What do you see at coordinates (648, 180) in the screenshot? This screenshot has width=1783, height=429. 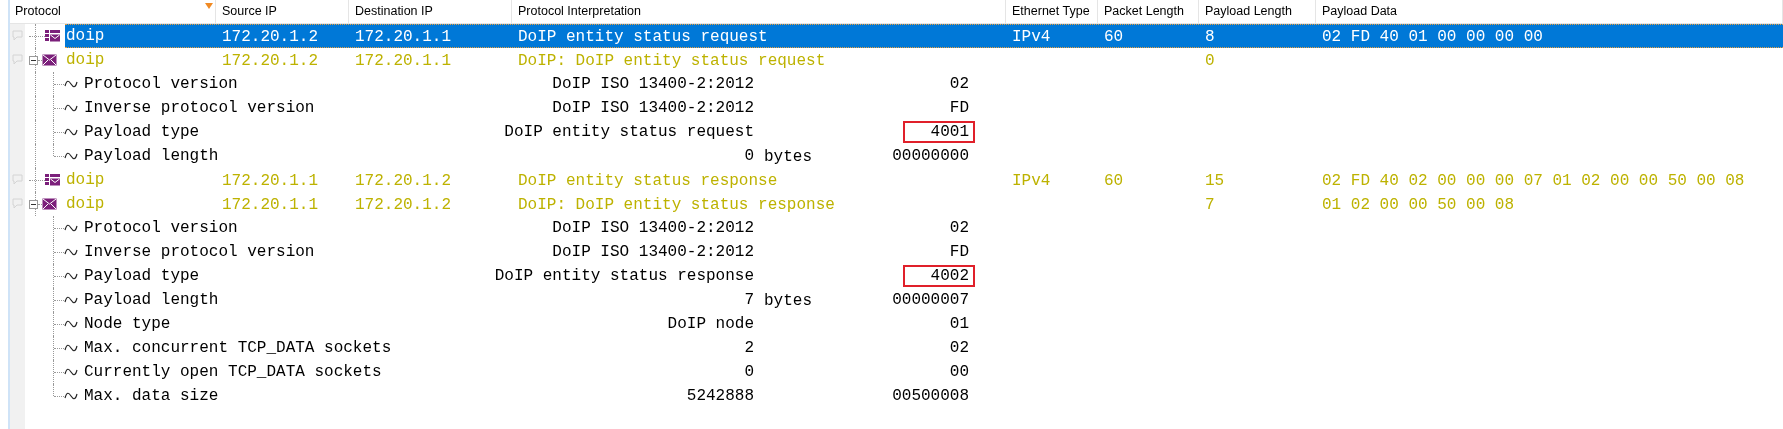 I see `interpretation-cell: DoIP entity status response` at bounding box center [648, 180].